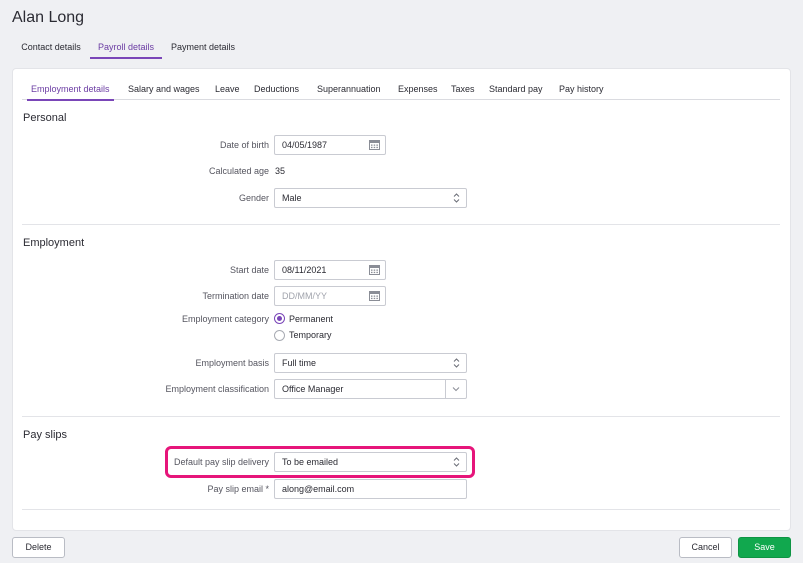 The height and width of the screenshot is (563, 803). Describe the element at coordinates (311, 319) in the screenshot. I see `radio-permanent-label: Permanent` at that location.